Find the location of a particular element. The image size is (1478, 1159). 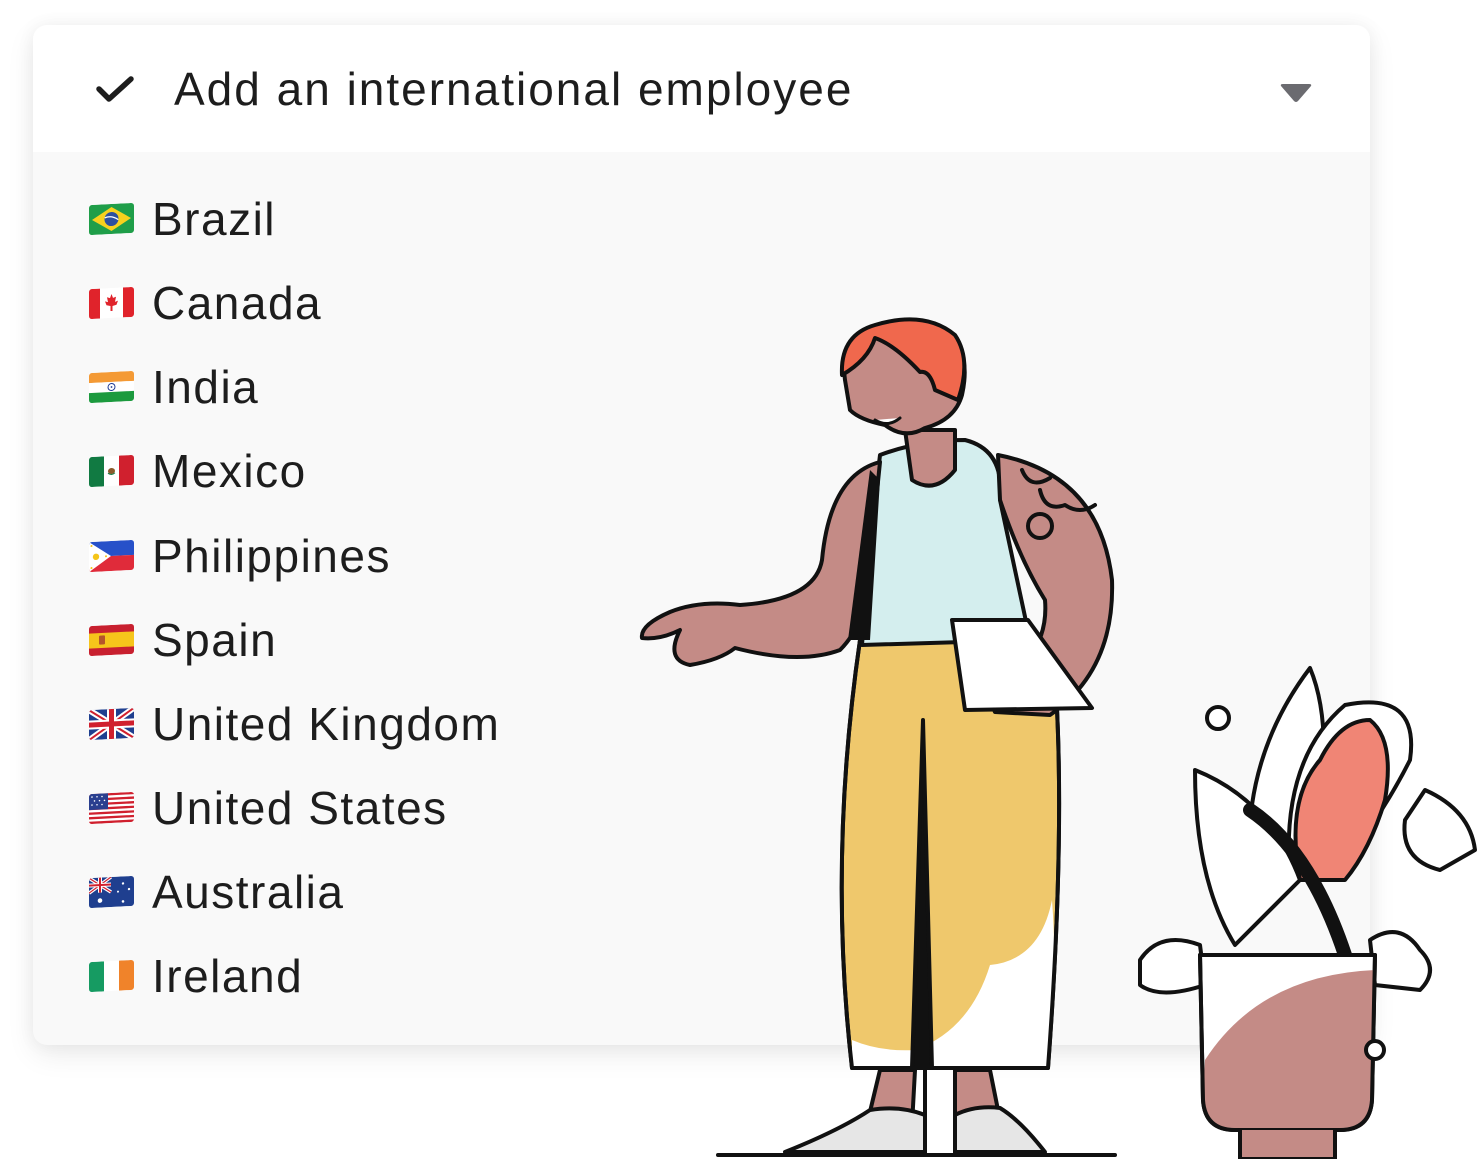

country-option-united-states: United States is located at coordinates (268, 808).